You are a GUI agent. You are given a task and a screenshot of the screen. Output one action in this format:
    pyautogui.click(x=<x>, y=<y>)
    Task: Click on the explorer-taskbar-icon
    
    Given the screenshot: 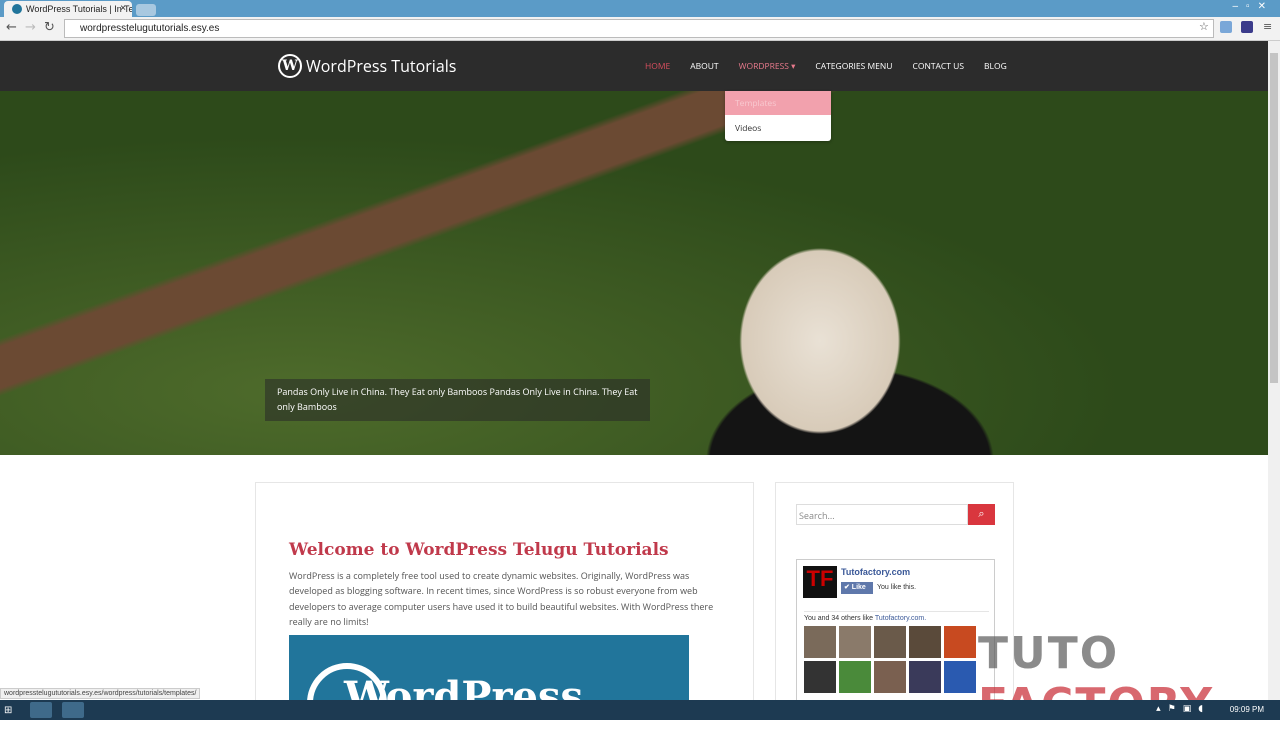 What is the action you would take?
    pyautogui.click(x=73, y=710)
    